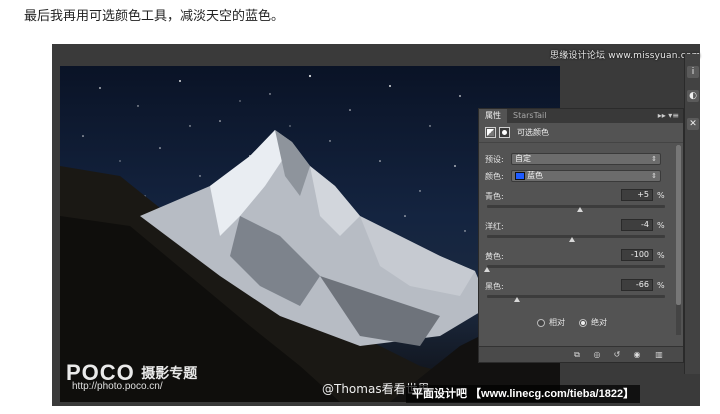 The image size is (720, 414). What do you see at coordinates (520, 175) in the screenshot?
I see `blue-swatch-icon` at bounding box center [520, 175].